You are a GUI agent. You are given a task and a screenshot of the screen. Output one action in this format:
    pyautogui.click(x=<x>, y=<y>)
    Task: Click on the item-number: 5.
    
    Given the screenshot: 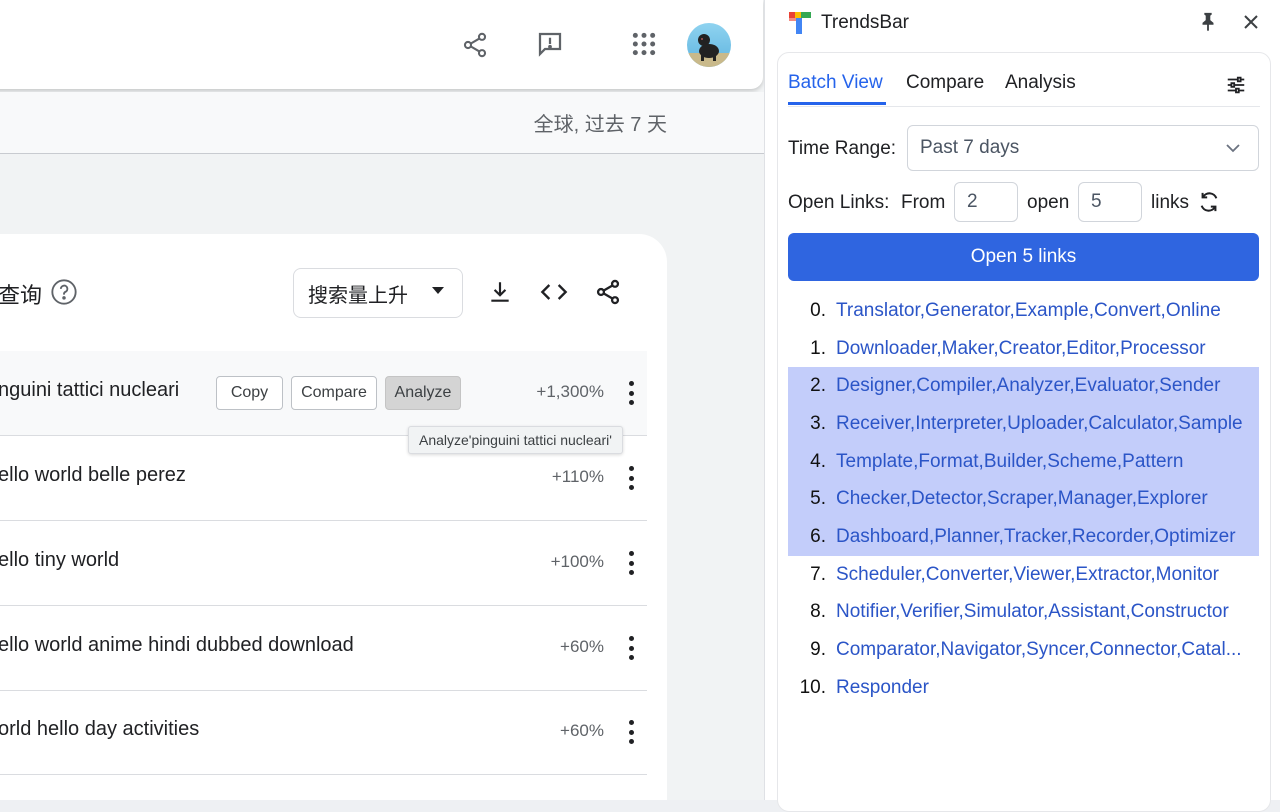 What is the action you would take?
    pyautogui.click(x=818, y=499)
    